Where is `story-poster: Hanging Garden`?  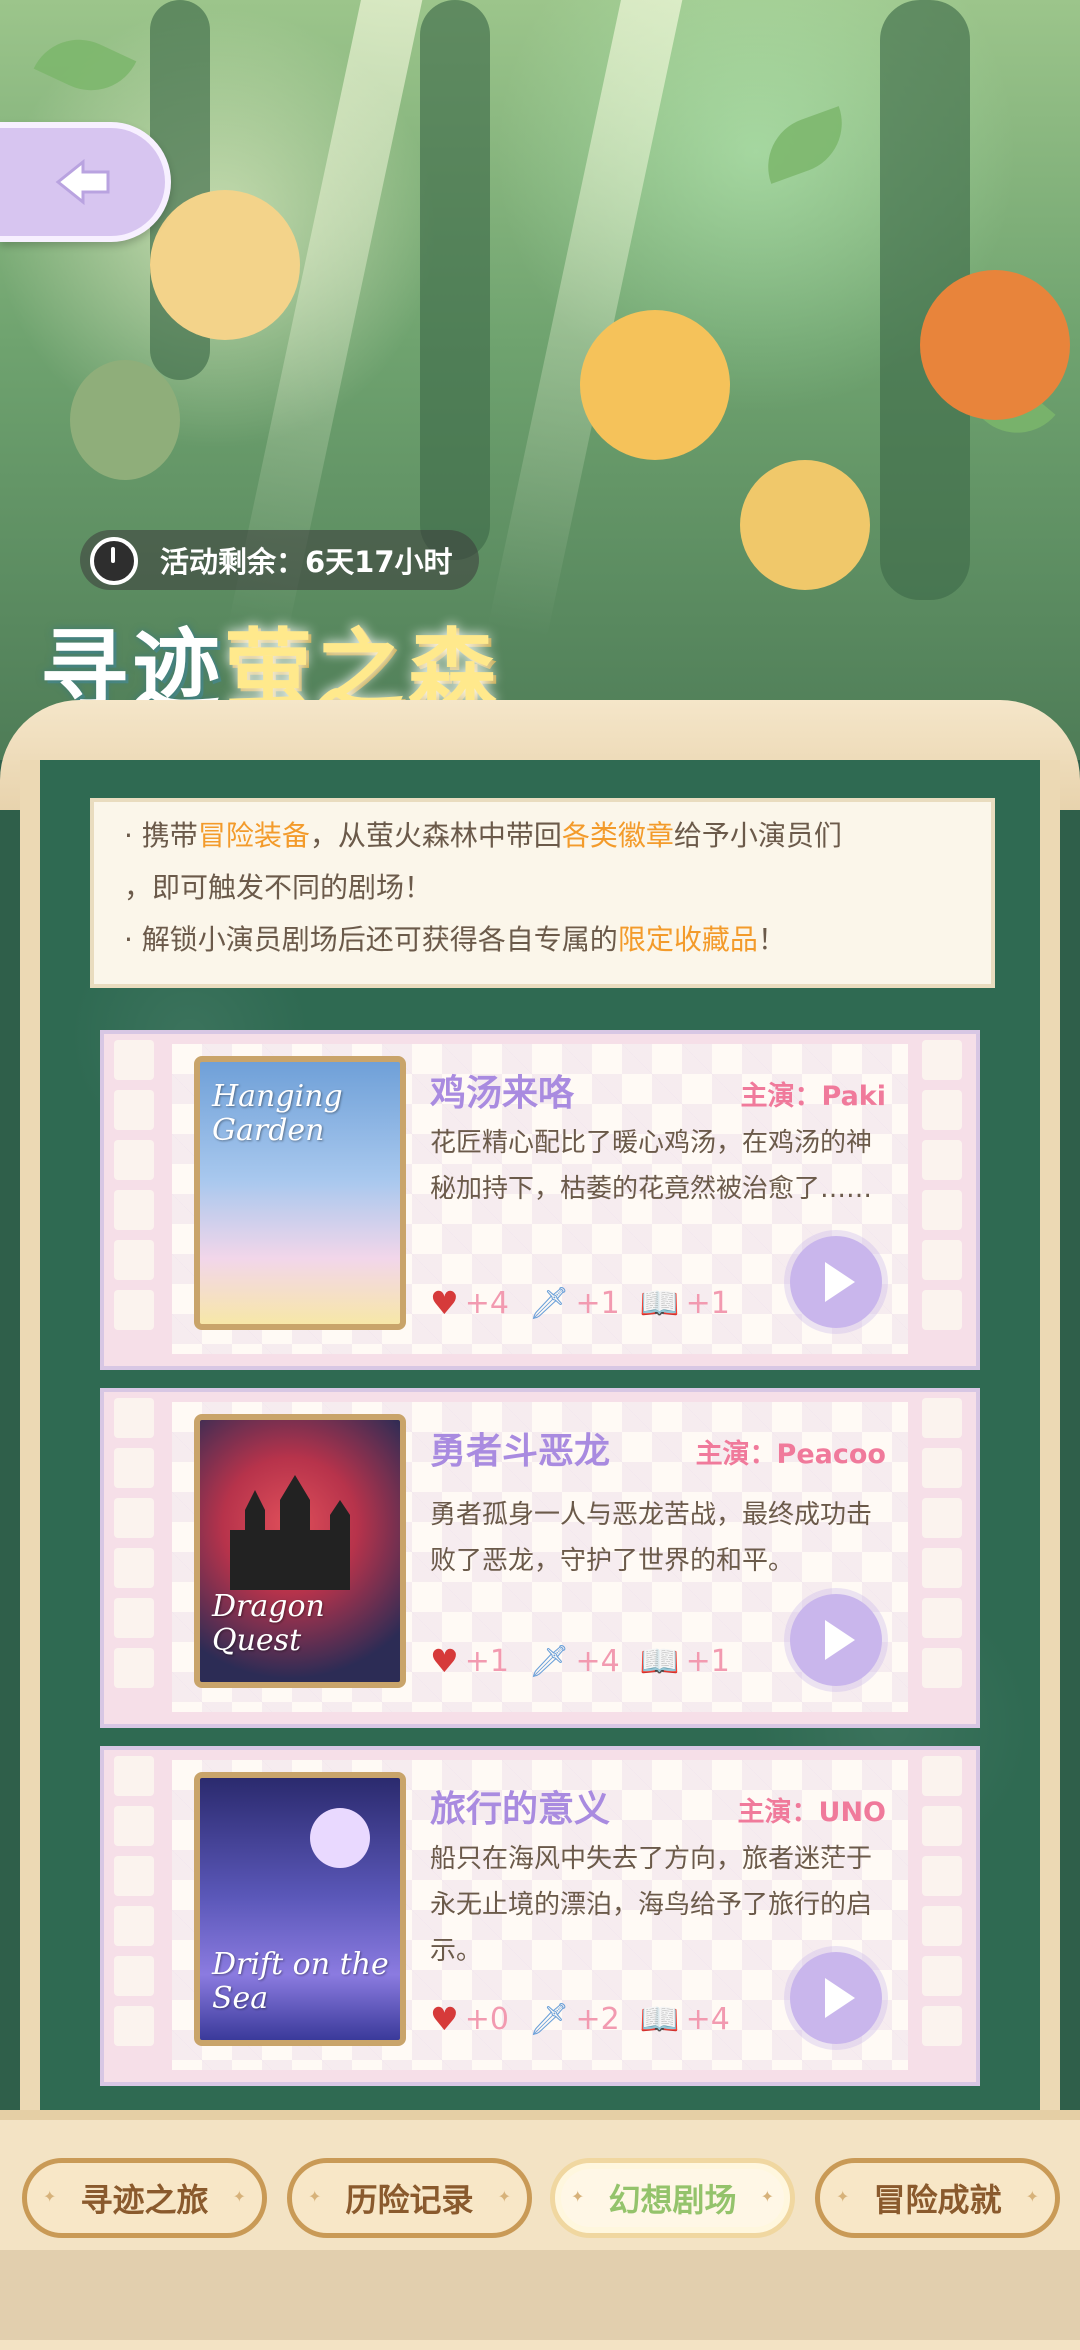 story-poster: Hanging Garden is located at coordinates (300, 1193).